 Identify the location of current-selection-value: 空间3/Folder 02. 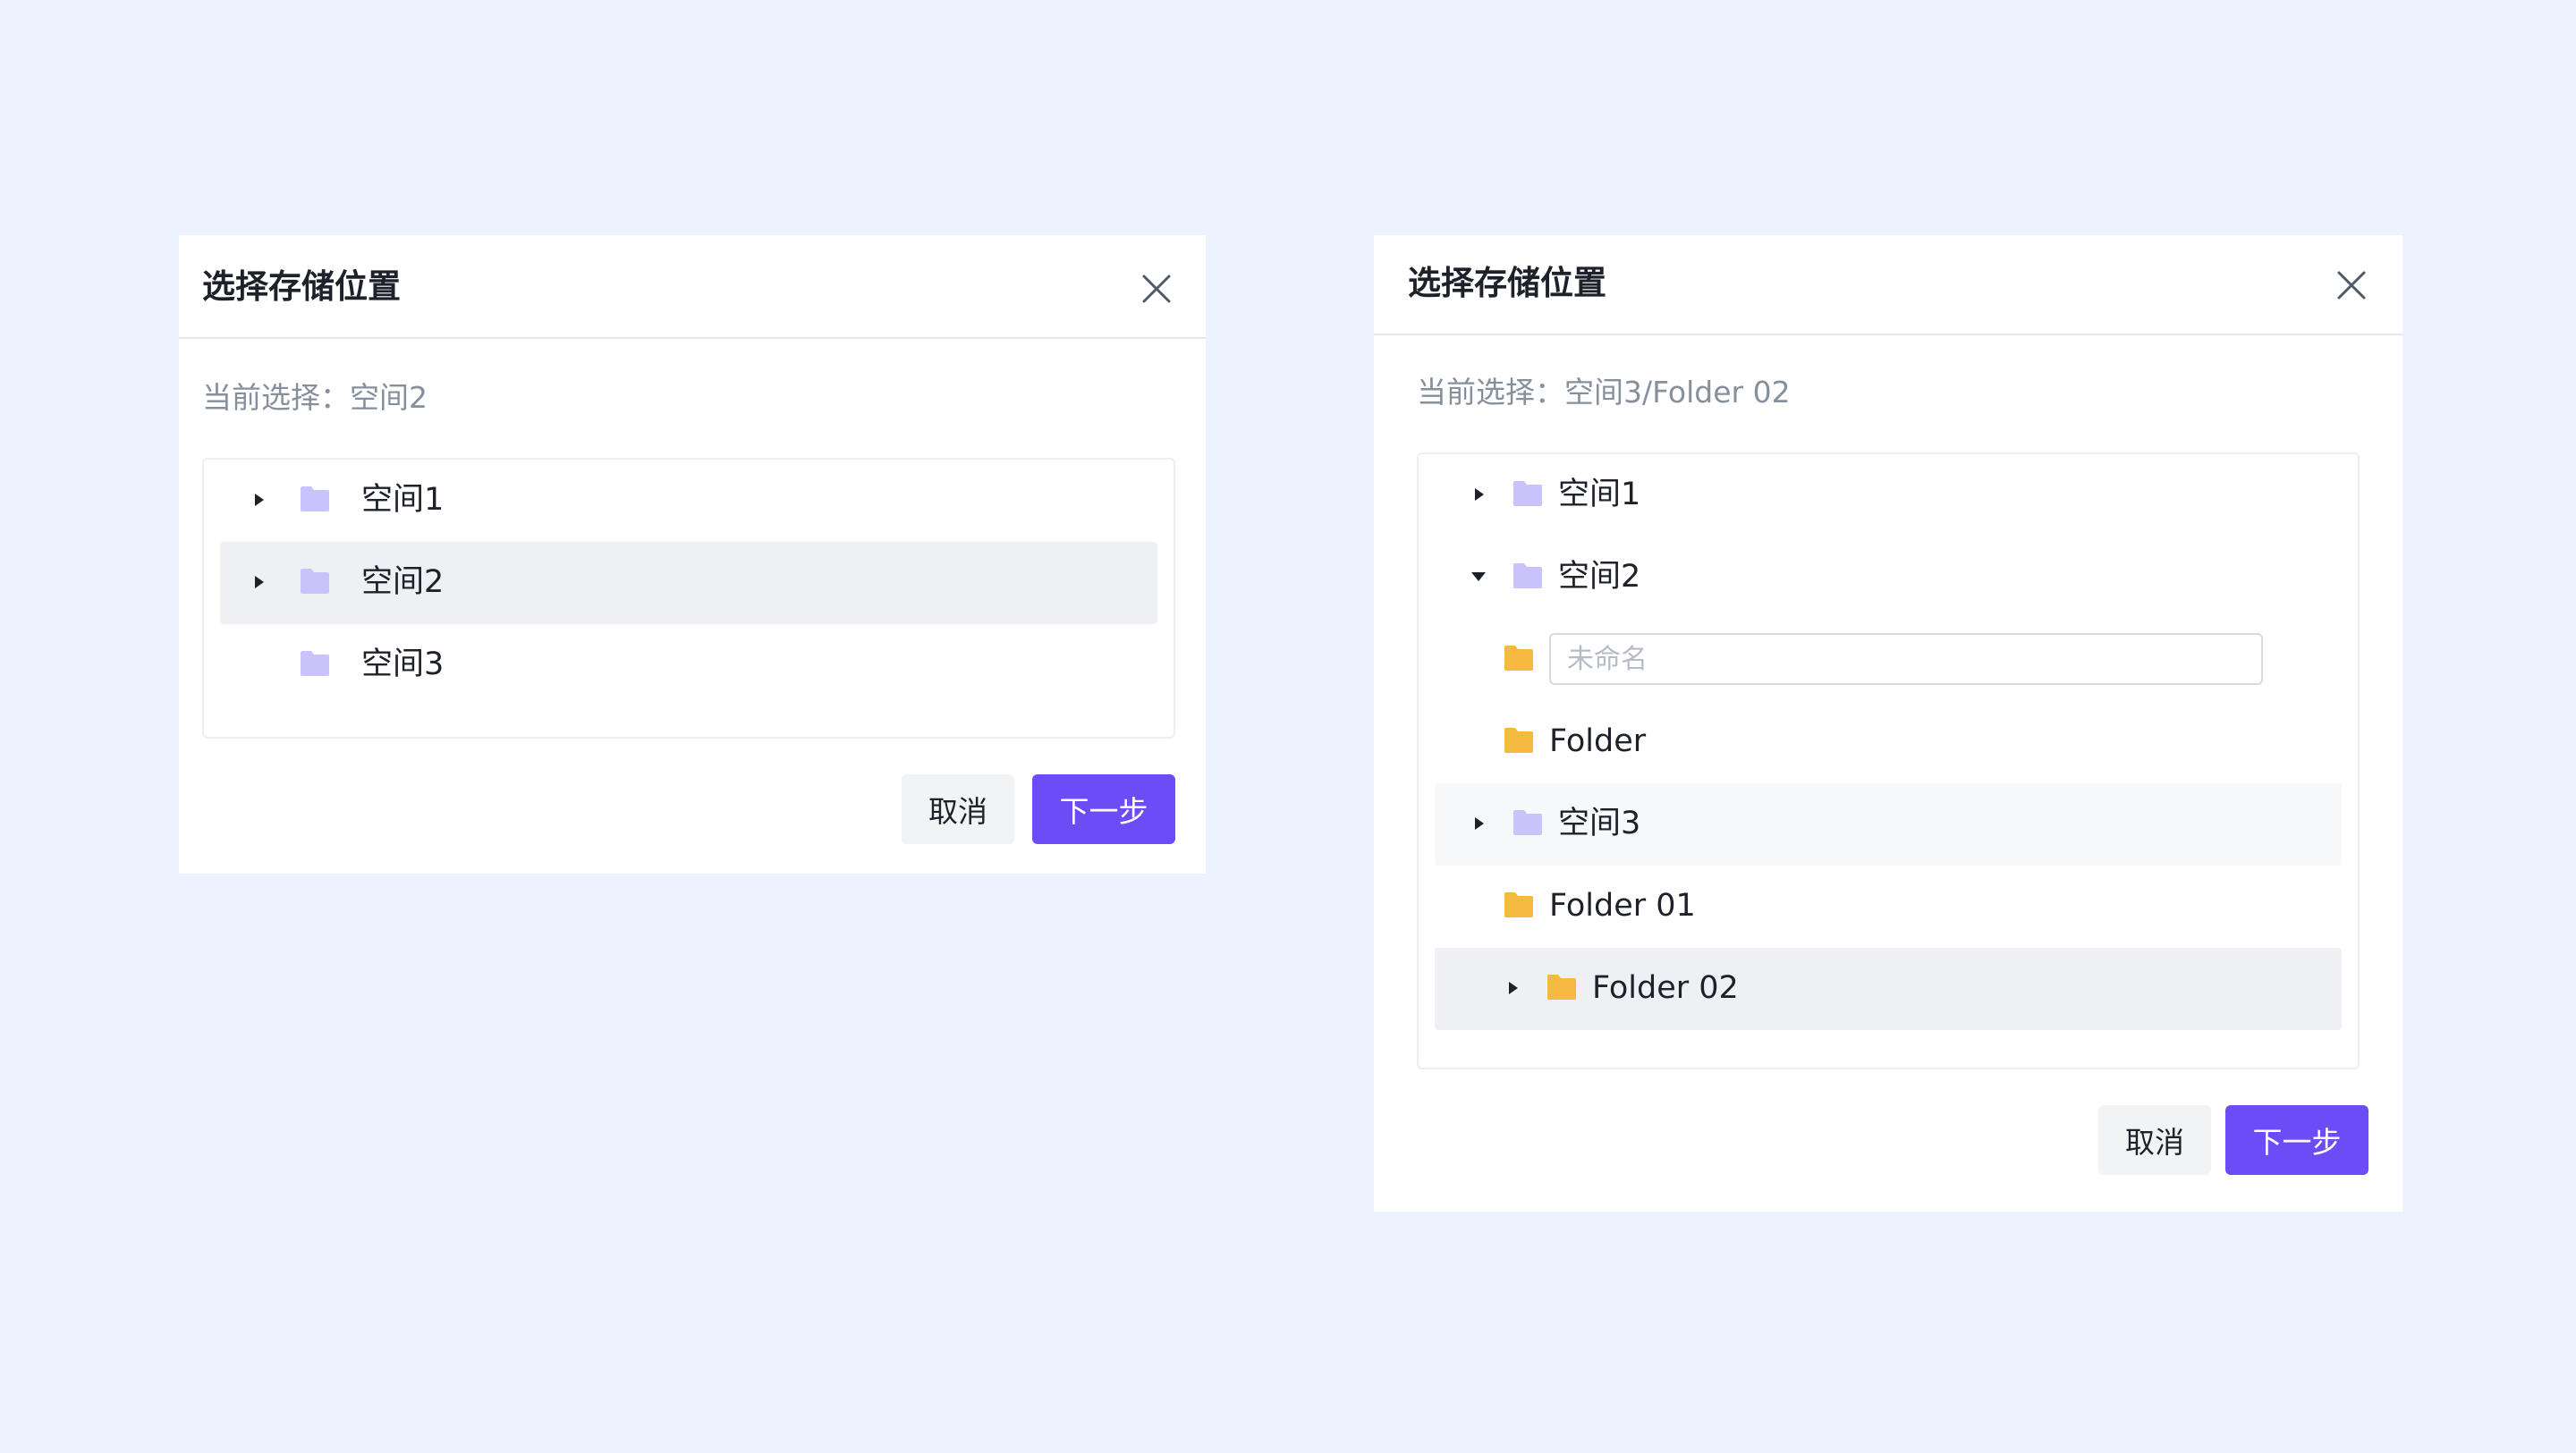
(1677, 392).